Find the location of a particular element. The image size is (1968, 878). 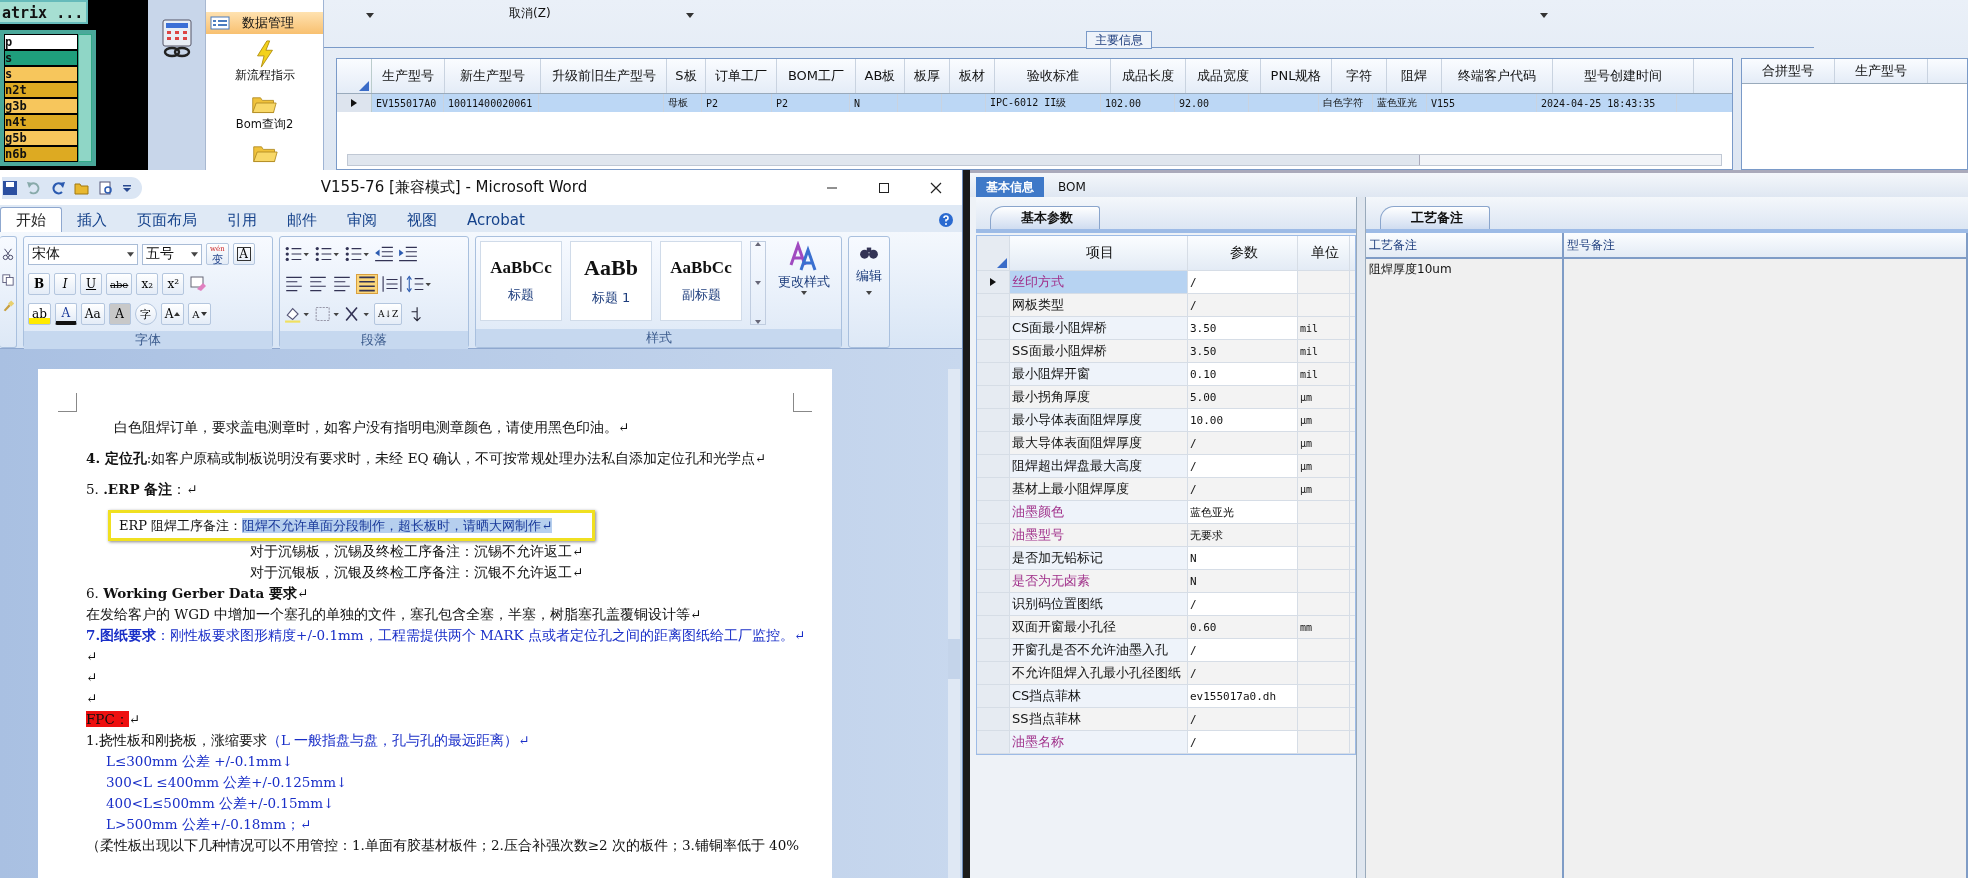

panel-tab: 基本信息 is located at coordinates (1010, 187).